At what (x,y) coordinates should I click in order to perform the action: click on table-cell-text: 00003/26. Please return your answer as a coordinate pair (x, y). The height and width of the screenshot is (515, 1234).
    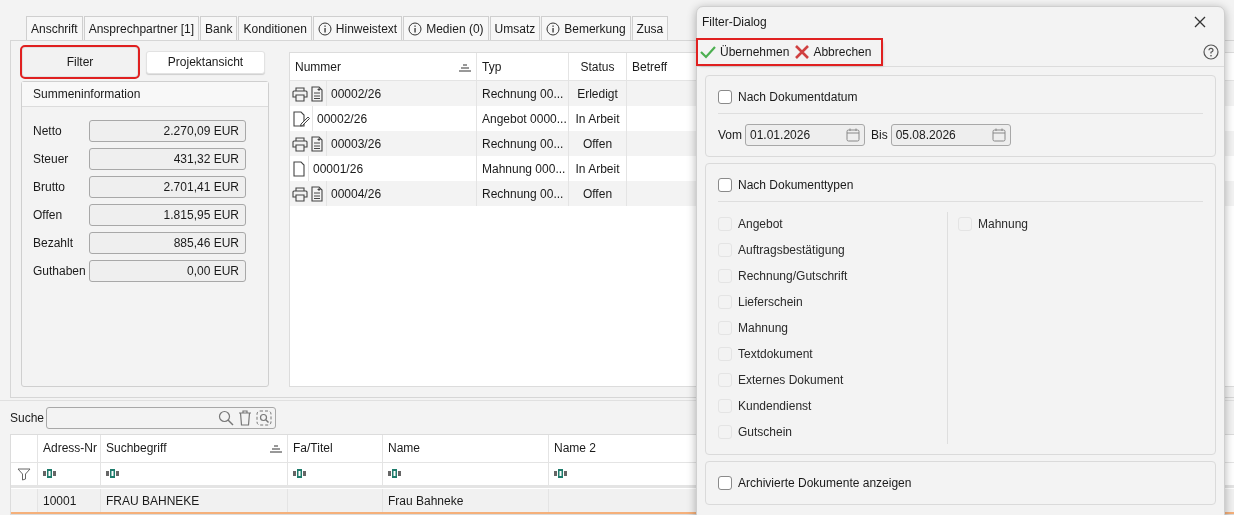
    Looking at the image, I should click on (356, 143).